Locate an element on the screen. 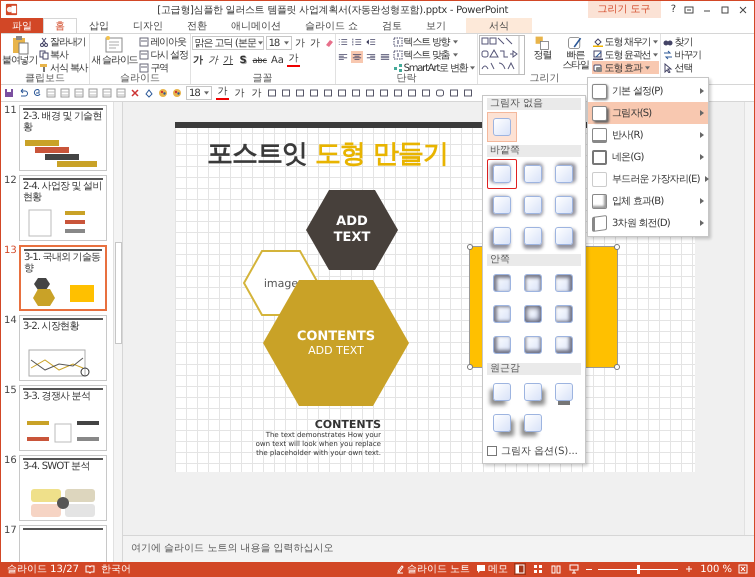 The height and width of the screenshot is (577, 755). editing-command: 바꾸기 is located at coordinates (682, 54).